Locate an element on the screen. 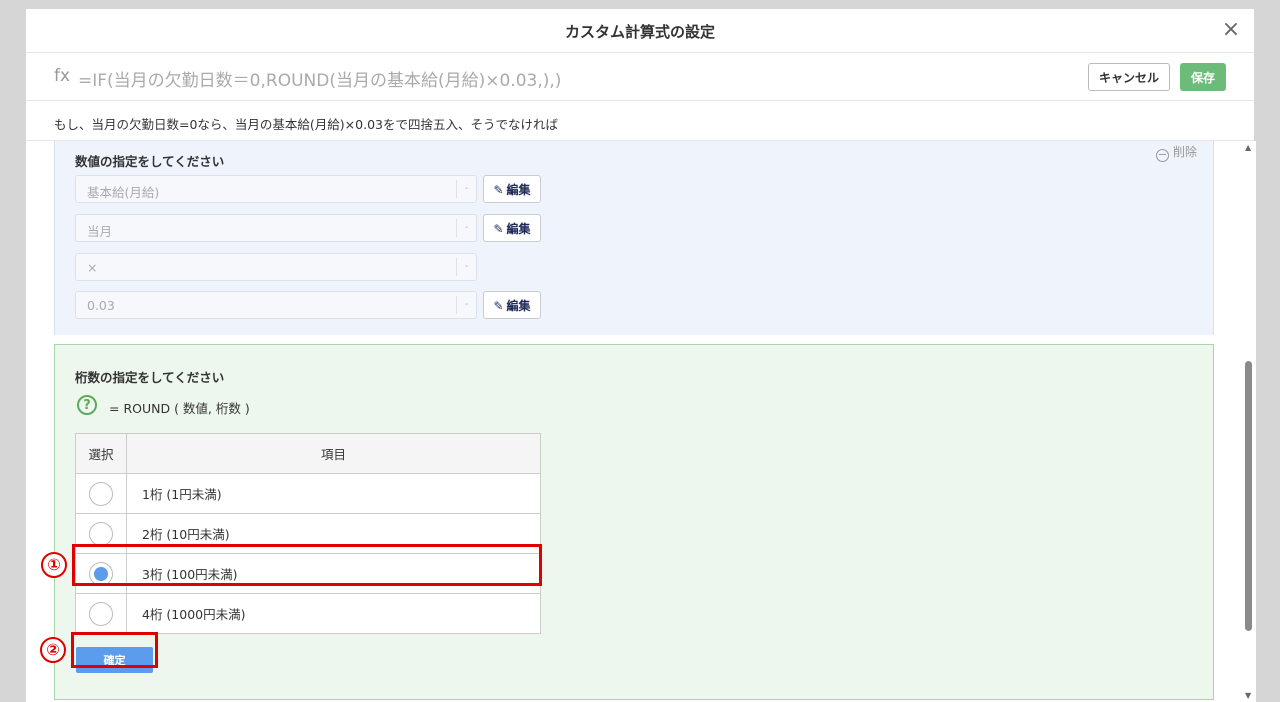  vertical-scrollbar: ▲ ▼ is located at coordinates (1249, 421).